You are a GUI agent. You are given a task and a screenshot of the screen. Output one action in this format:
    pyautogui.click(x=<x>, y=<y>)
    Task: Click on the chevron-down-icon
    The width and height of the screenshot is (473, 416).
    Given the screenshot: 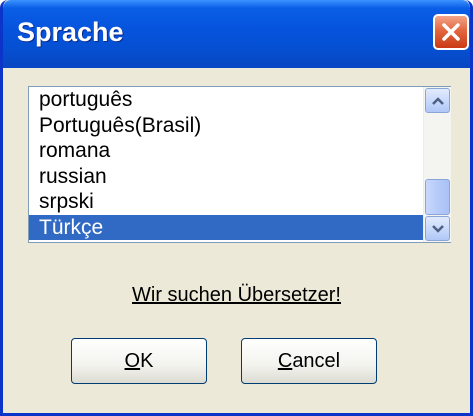 What is the action you would take?
    pyautogui.click(x=438, y=229)
    